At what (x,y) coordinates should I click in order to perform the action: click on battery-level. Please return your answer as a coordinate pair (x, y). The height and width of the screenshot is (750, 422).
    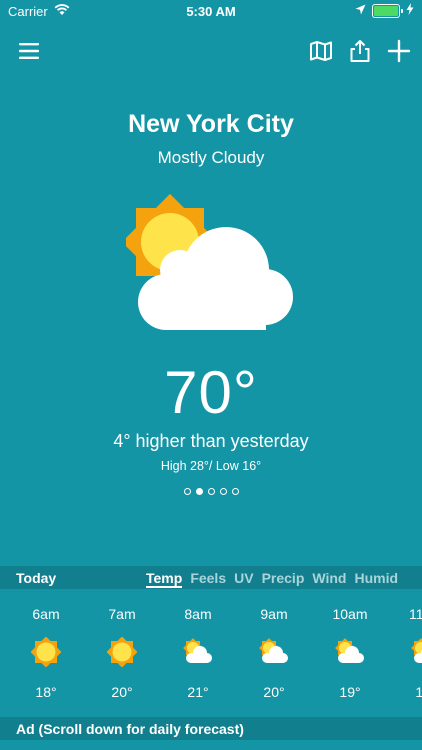
    Looking at the image, I should click on (386, 10).